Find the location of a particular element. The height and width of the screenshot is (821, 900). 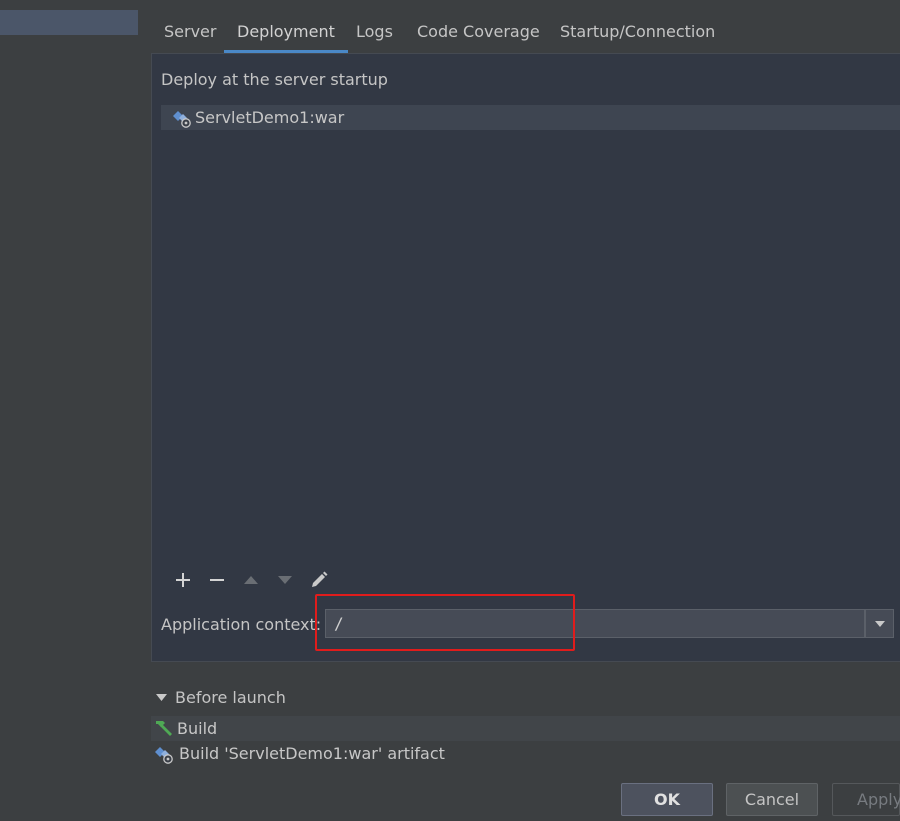

sidebar-selected-item is located at coordinates (69, 22).